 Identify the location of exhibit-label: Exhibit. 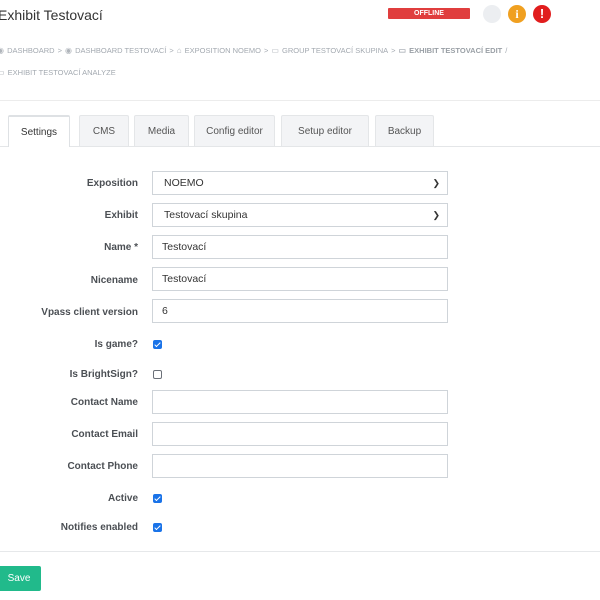
(121, 215).